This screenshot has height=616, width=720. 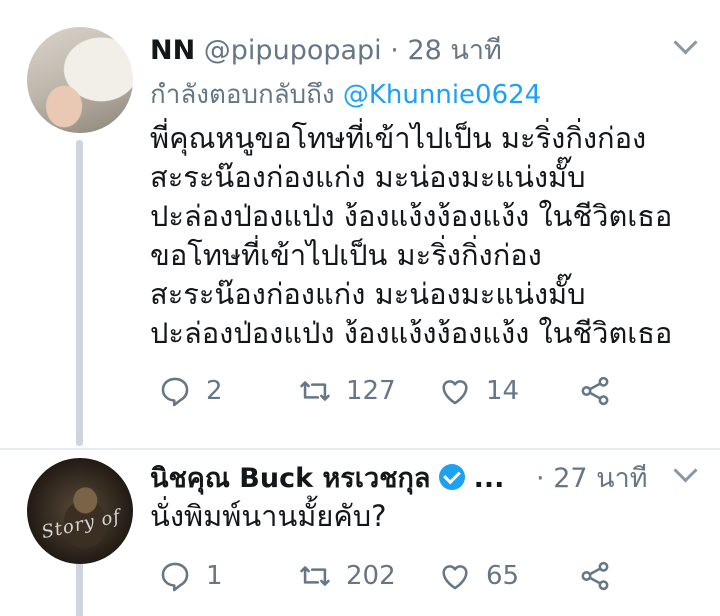 I want to click on like-button: 14, so click(x=478, y=391).